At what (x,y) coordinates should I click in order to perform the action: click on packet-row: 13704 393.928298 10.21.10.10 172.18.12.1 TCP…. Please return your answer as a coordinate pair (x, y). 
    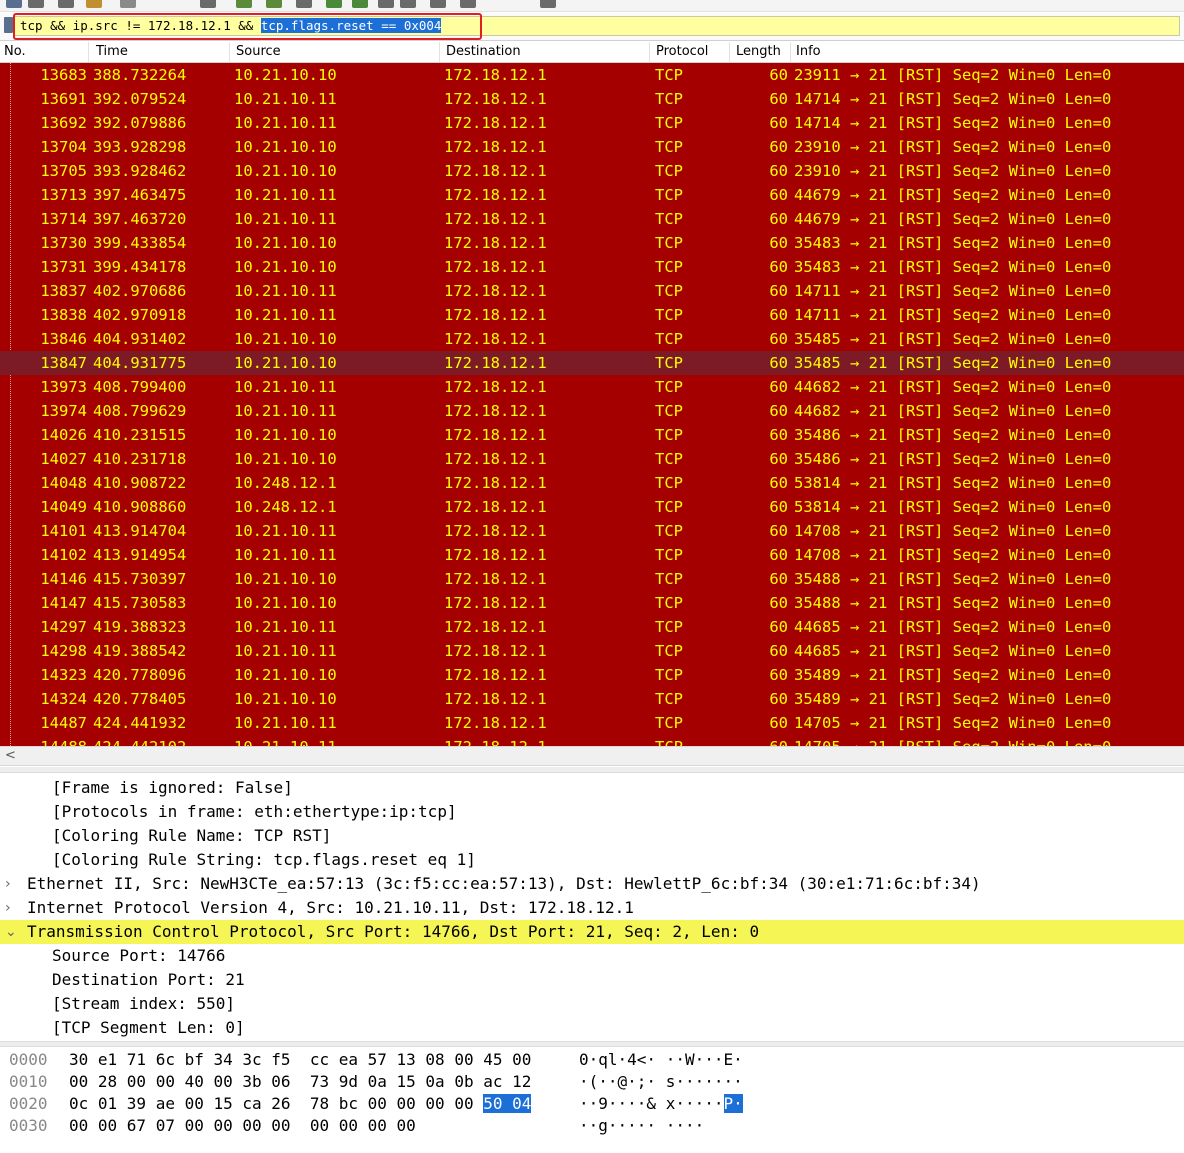
    Looking at the image, I should click on (592, 147).